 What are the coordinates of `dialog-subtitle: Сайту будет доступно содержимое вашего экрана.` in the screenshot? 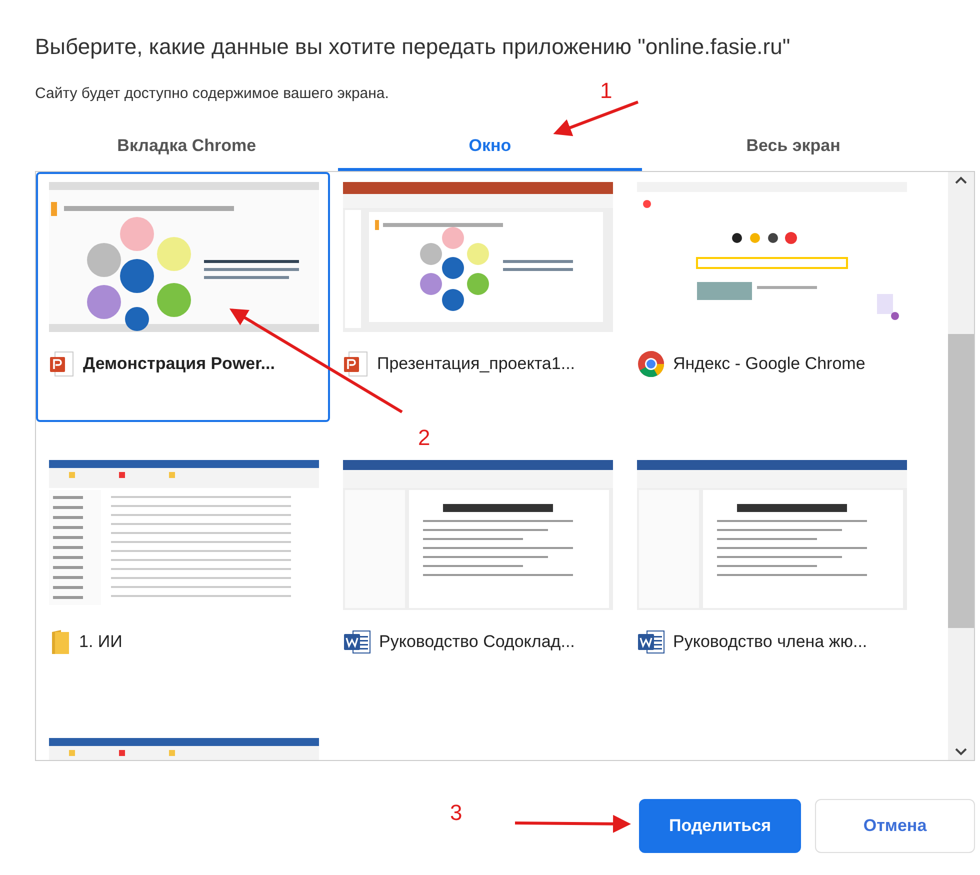 It's located at (212, 94).